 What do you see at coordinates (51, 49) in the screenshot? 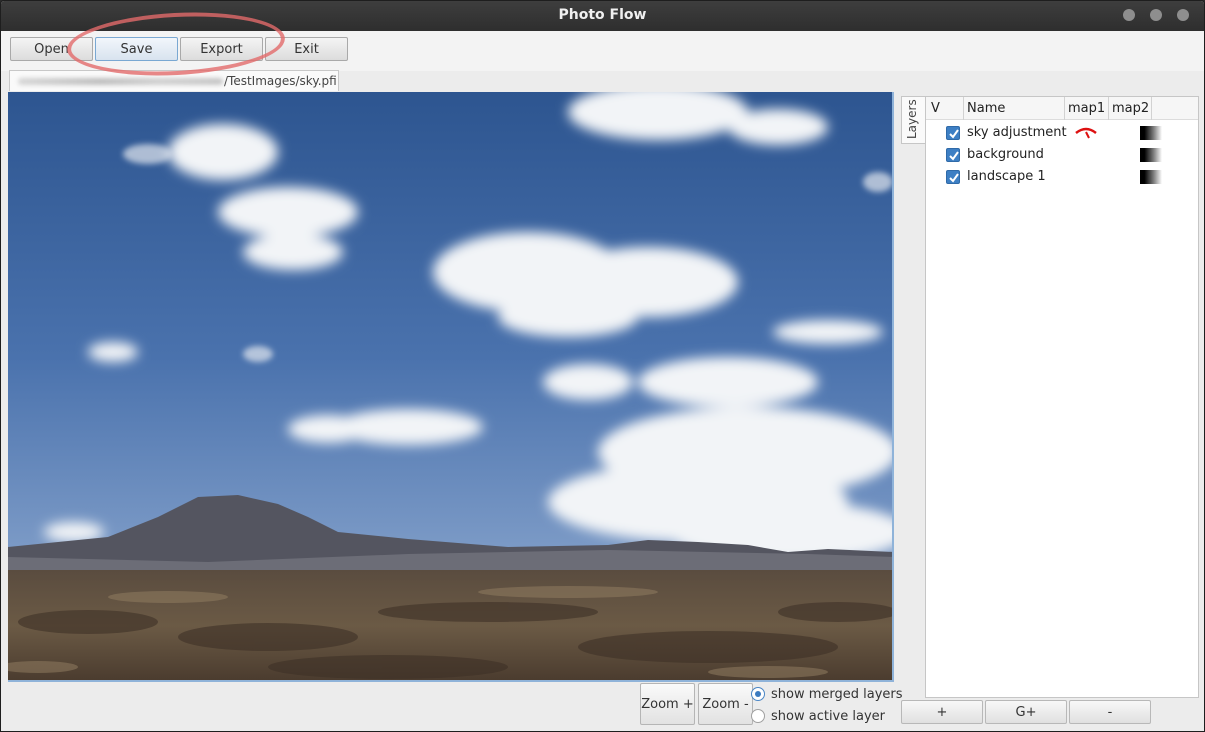
I see `open-button: Open` at bounding box center [51, 49].